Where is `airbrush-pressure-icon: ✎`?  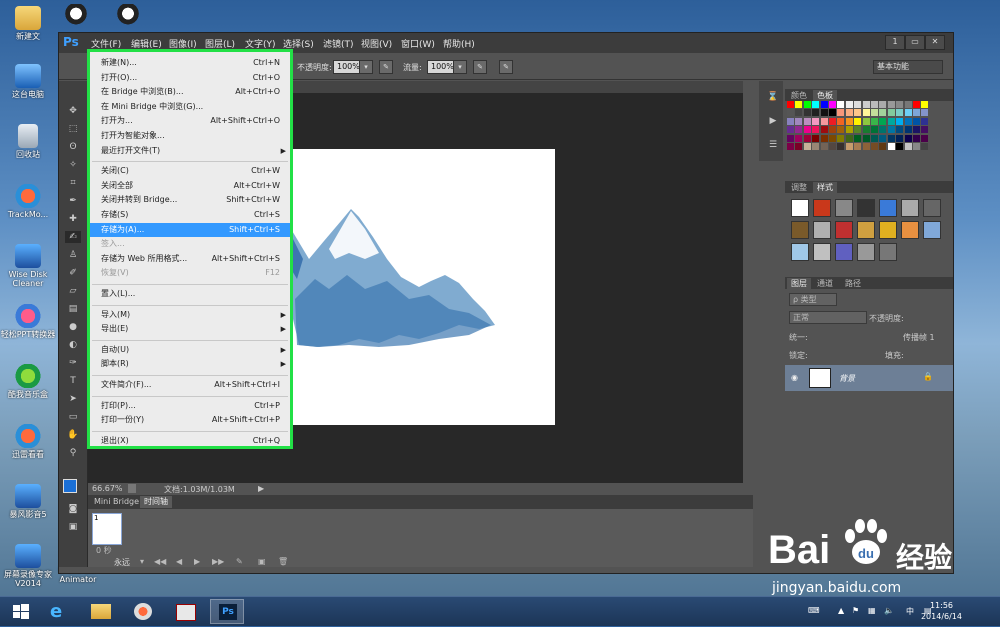 airbrush-pressure-icon: ✎ is located at coordinates (386, 67).